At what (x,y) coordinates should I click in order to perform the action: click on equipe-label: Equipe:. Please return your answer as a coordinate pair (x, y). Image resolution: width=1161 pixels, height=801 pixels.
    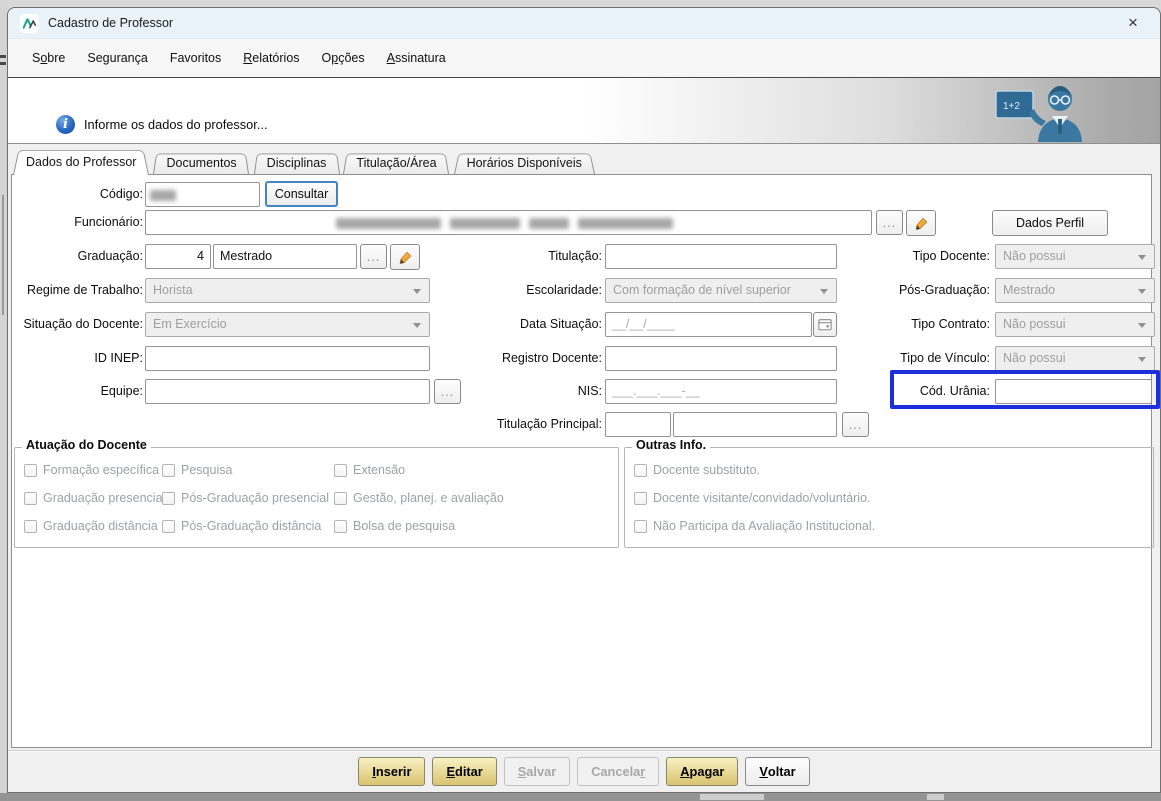
    Looking at the image, I should click on (121, 391).